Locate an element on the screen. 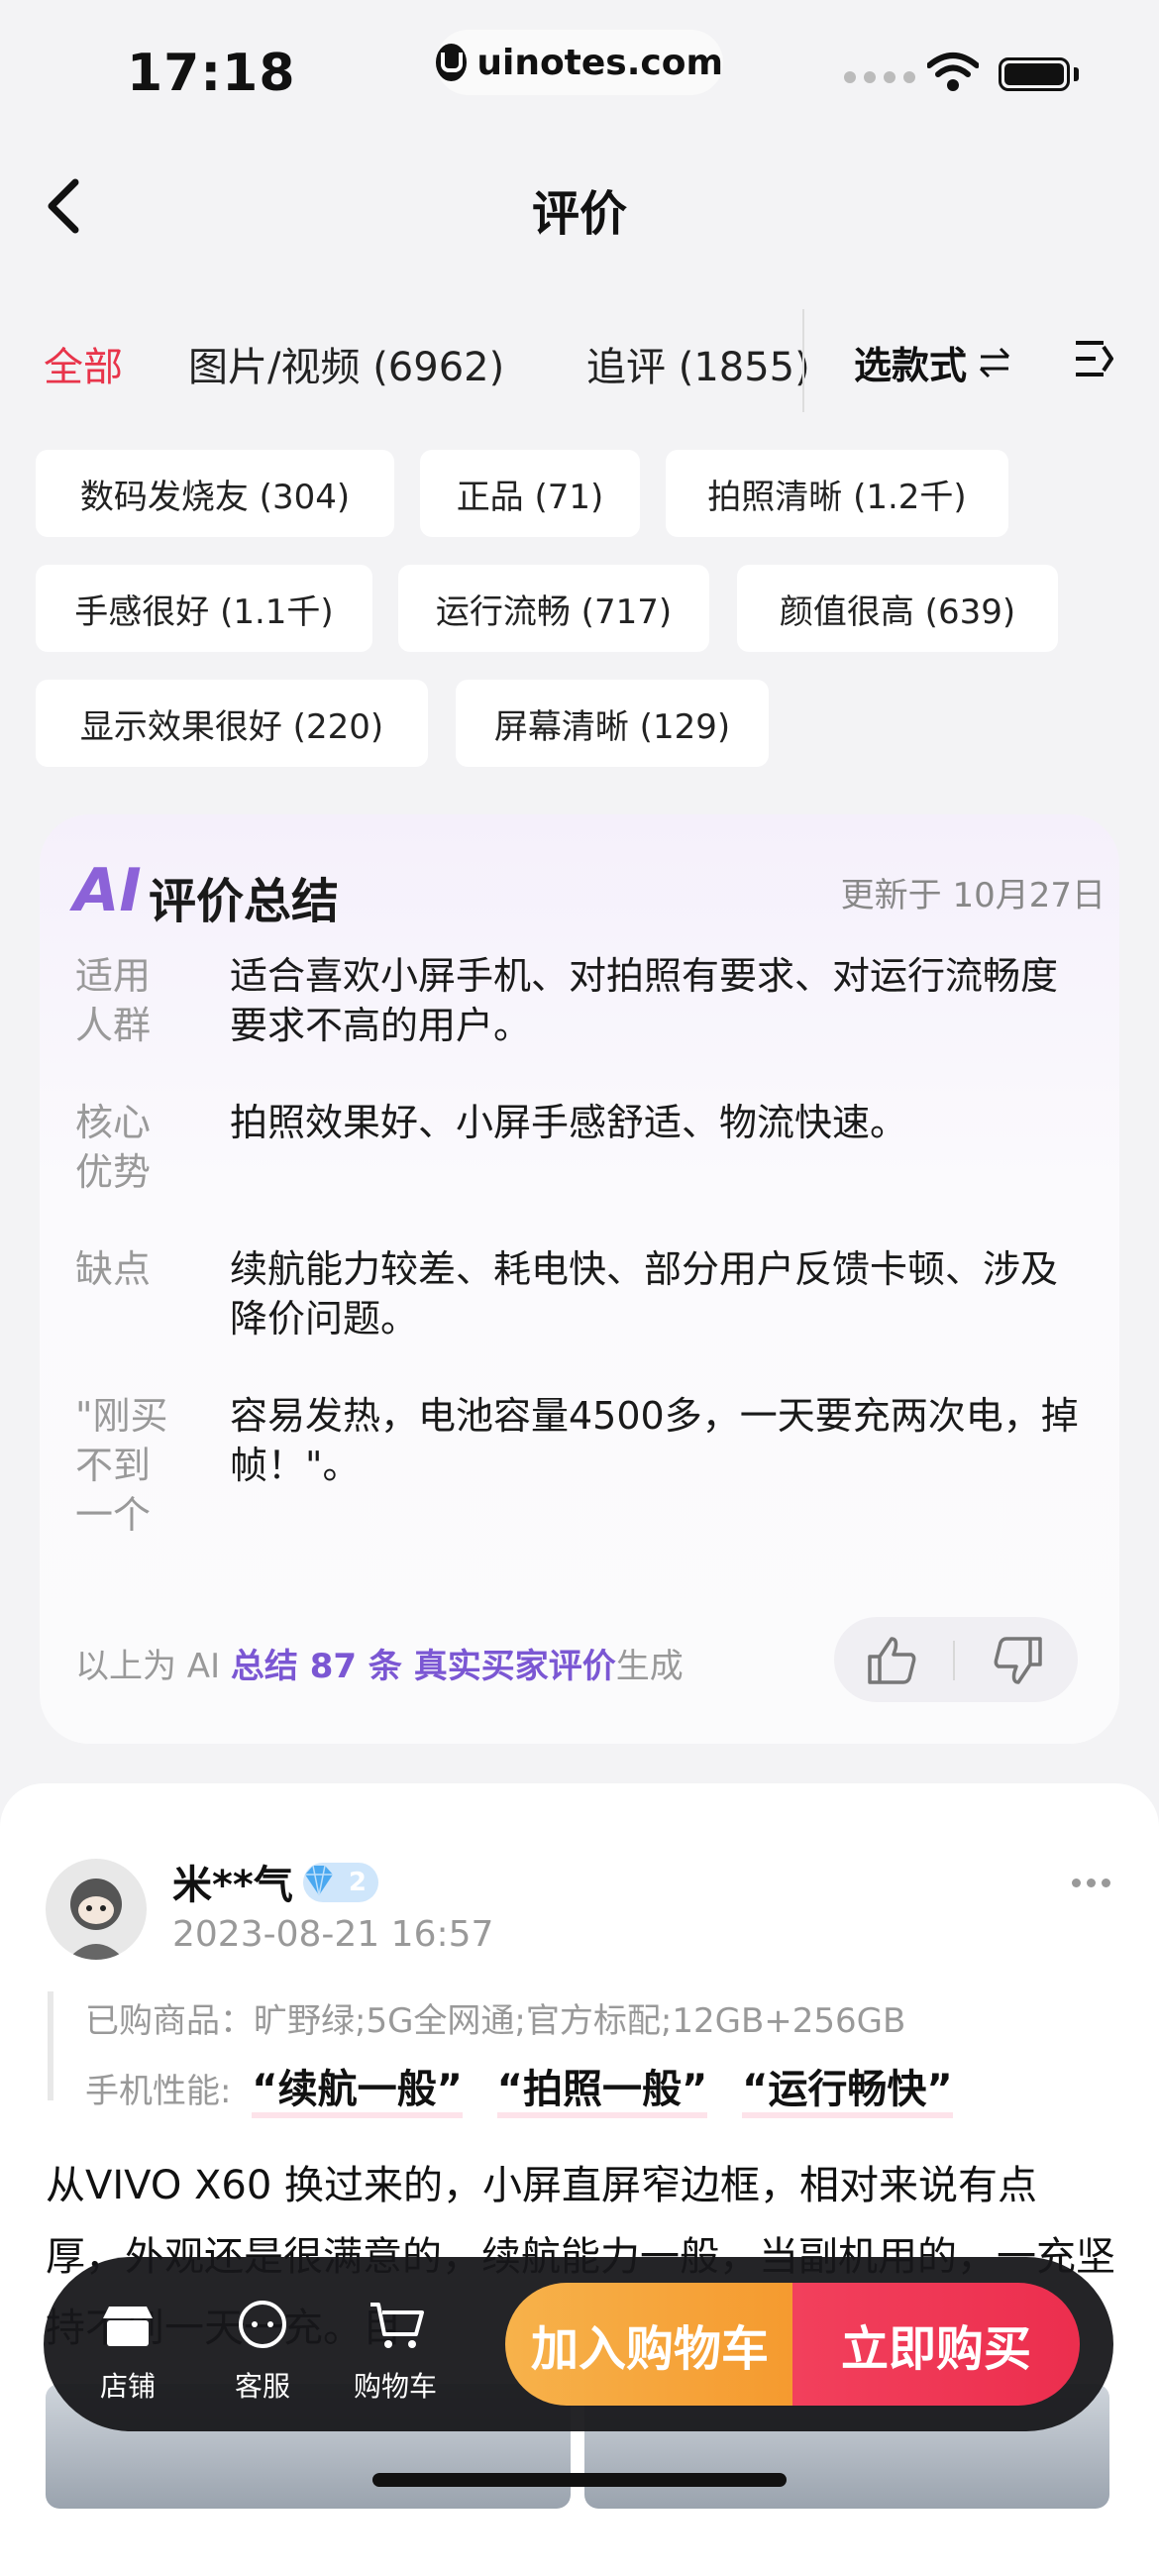 Image resolution: width=1159 pixels, height=2576 pixels. chip-good-looking: 颜值很高 (639) is located at coordinates (898, 608).